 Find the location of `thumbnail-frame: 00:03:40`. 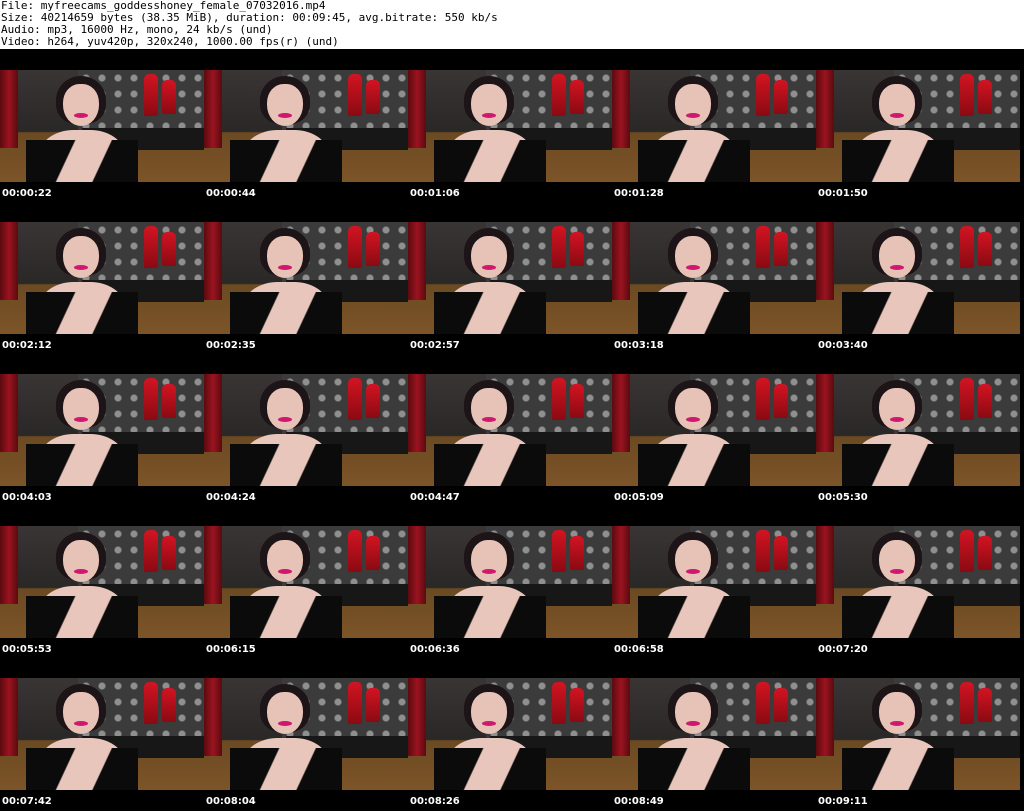

thumbnail-frame: 00:03:40 is located at coordinates (918, 277).